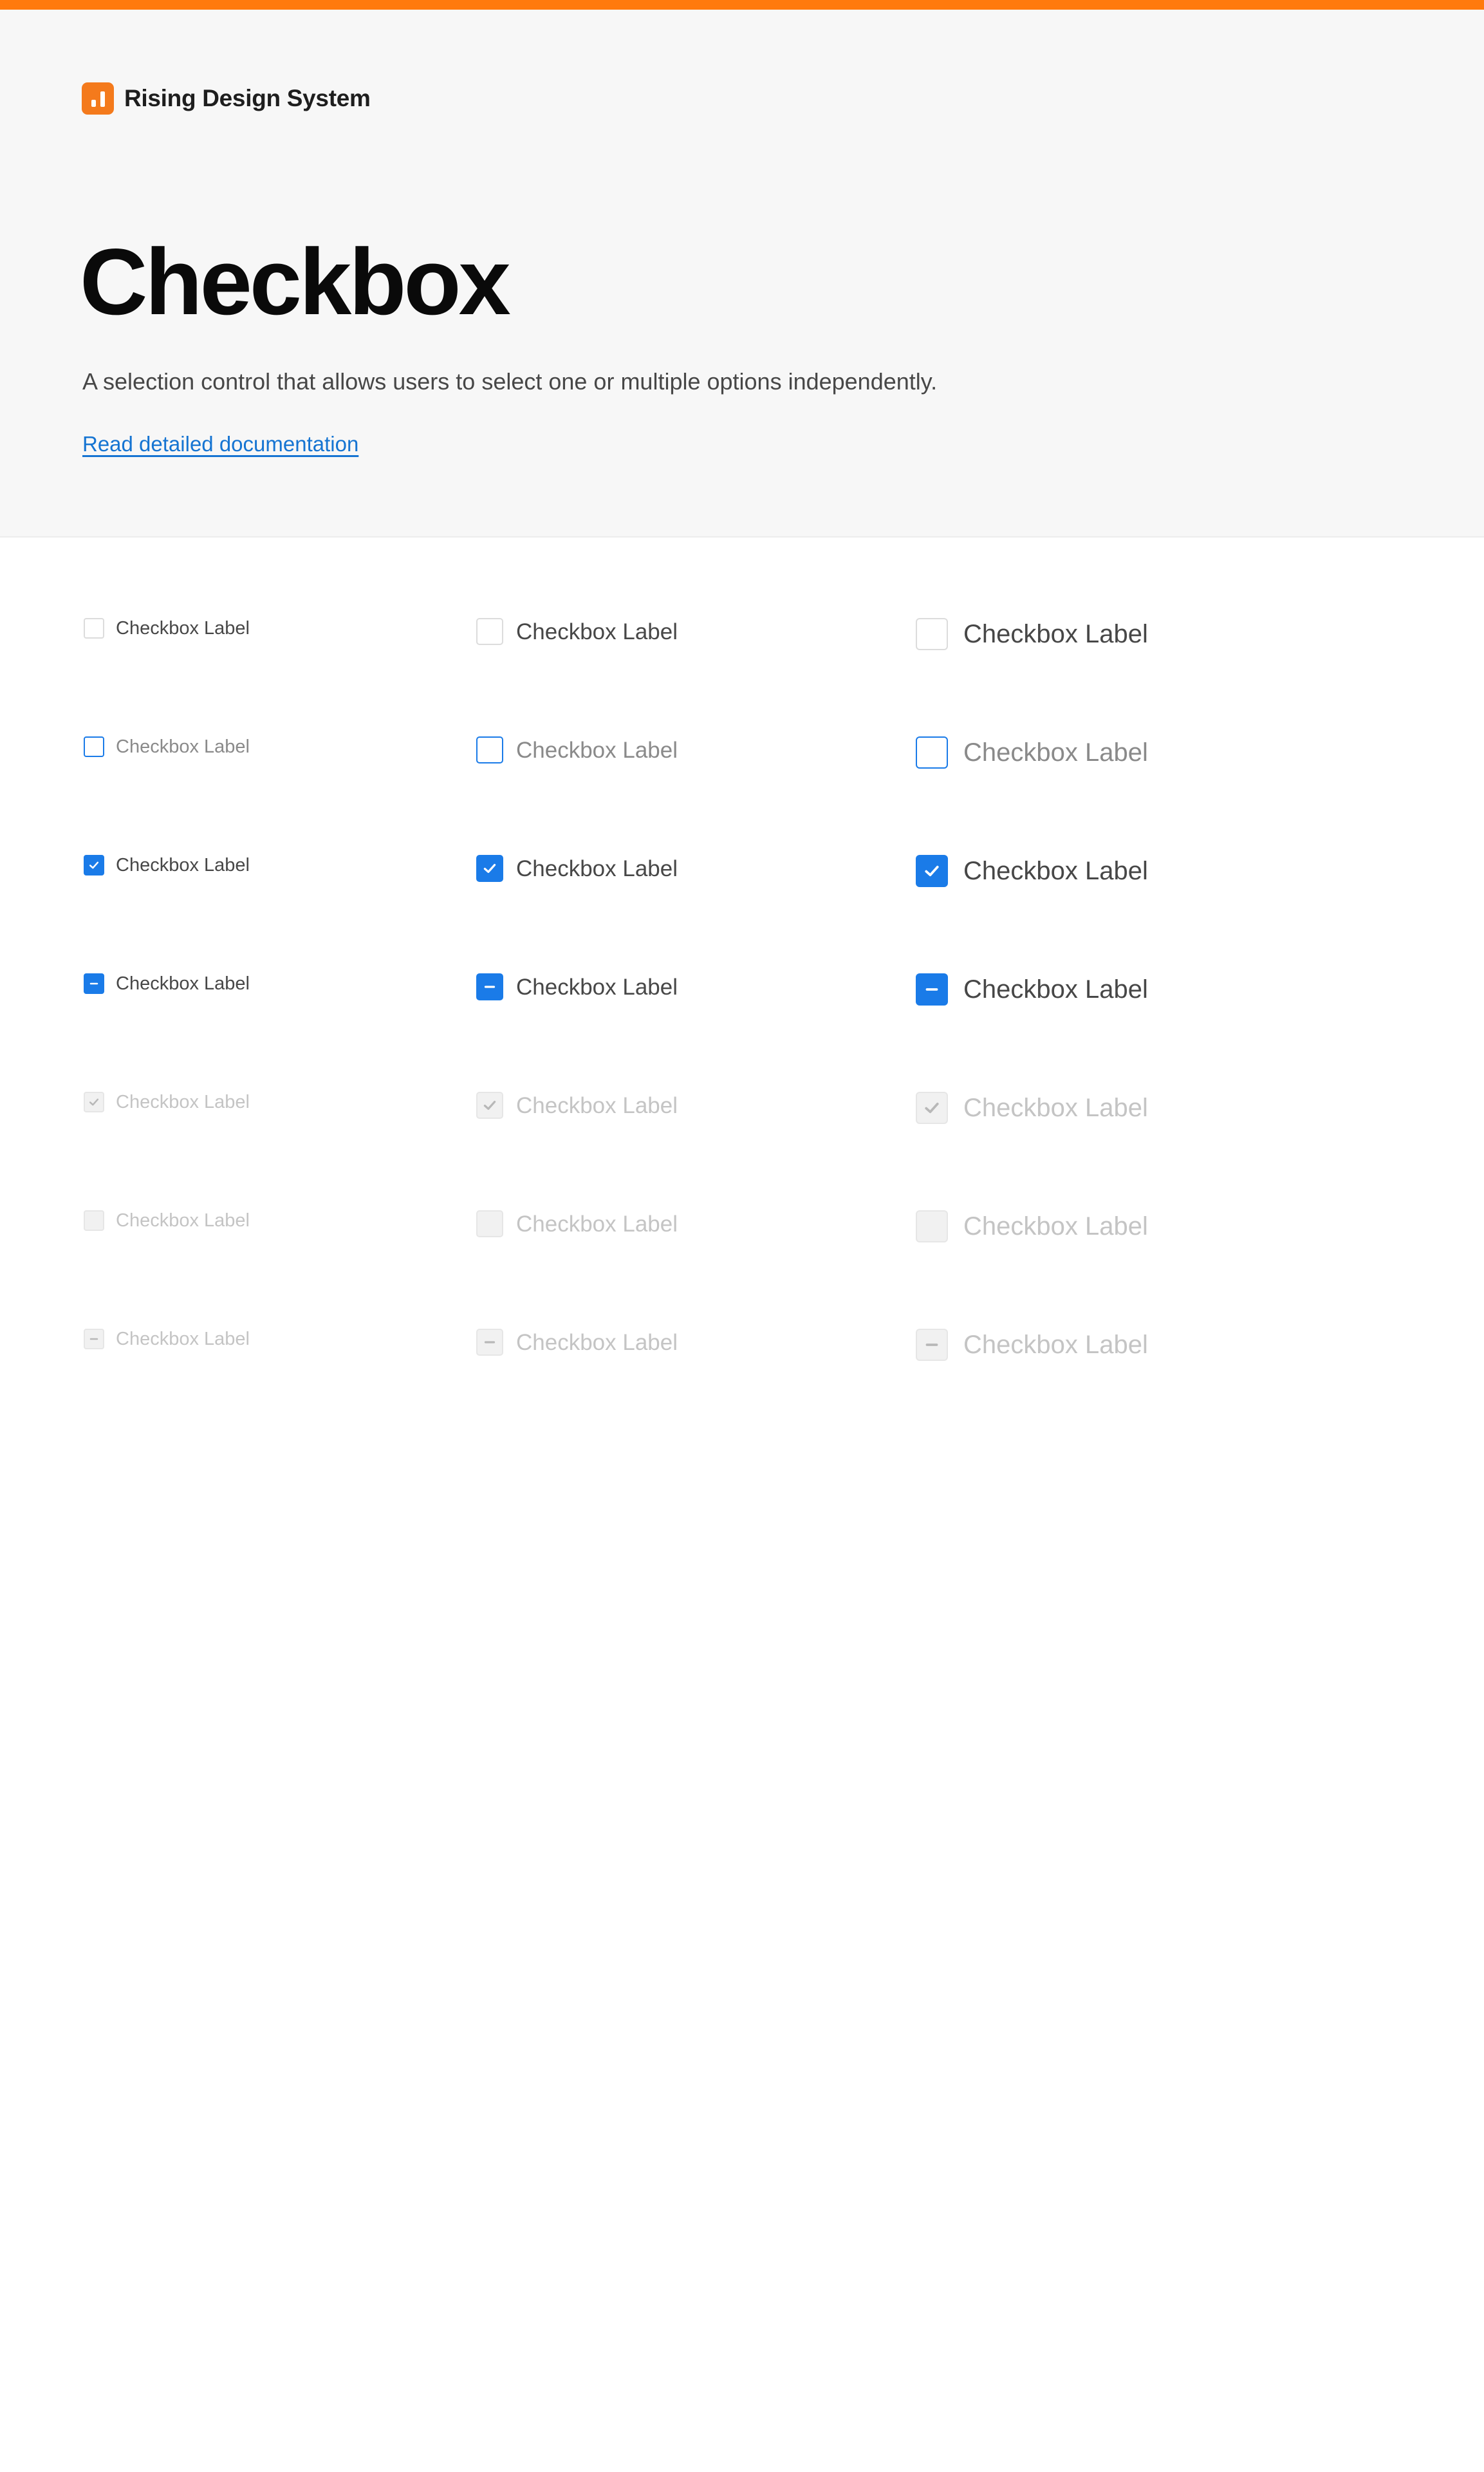  I want to click on checkbox-disabled-indeterminate-md: Checkbox Label, so click(577, 1342).